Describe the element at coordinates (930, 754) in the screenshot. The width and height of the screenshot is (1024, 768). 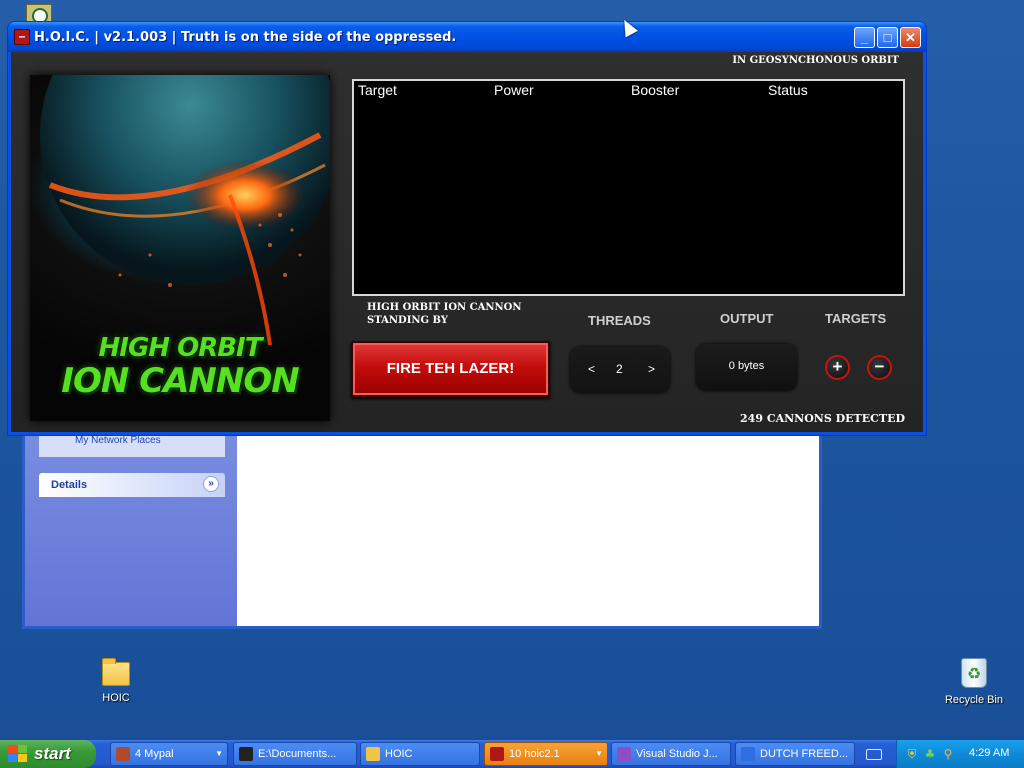
I see `network-icon: ♣` at that location.